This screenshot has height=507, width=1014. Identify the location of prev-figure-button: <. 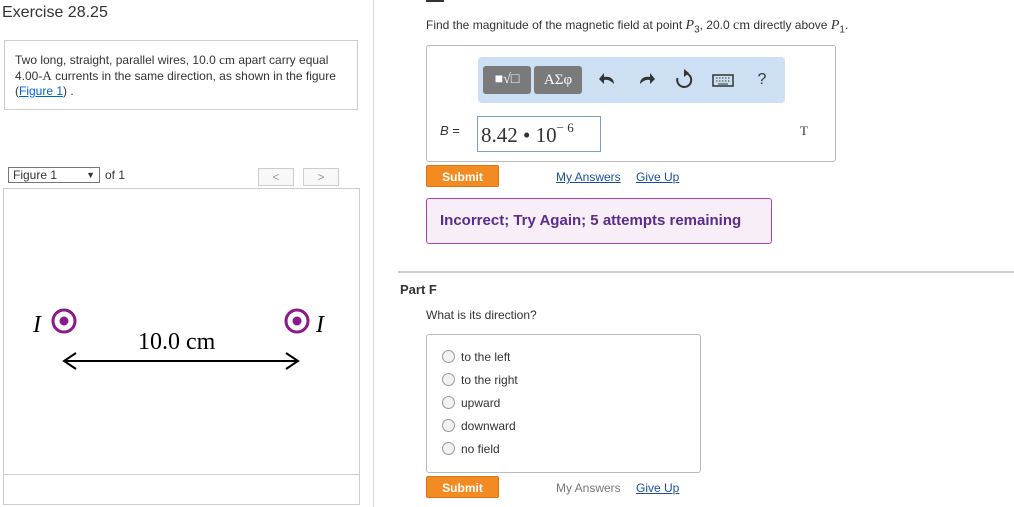
(276, 177).